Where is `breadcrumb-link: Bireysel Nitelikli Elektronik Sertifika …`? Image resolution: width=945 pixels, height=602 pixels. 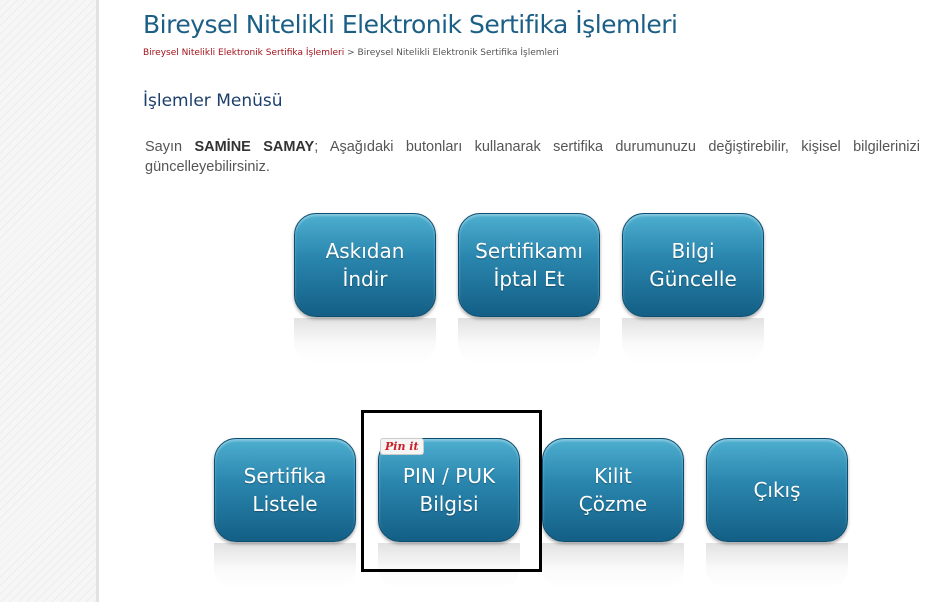 breadcrumb-link: Bireysel Nitelikli Elektronik Sertifika … is located at coordinates (243, 53).